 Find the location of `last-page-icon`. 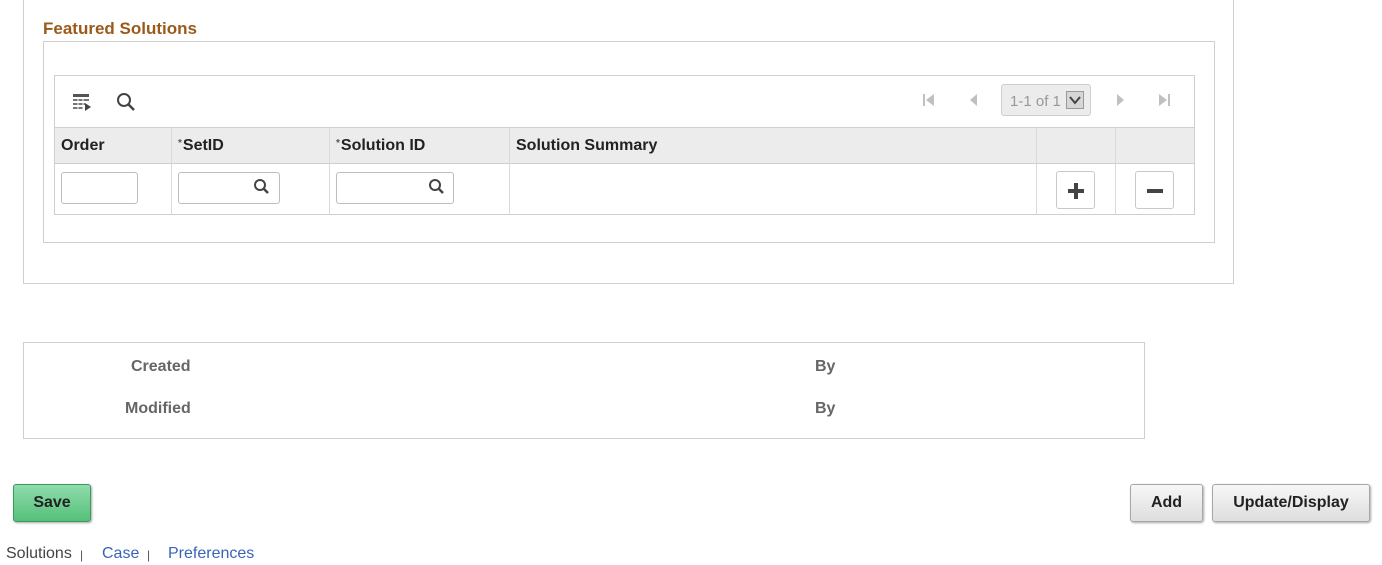

last-page-icon is located at coordinates (1164, 100).